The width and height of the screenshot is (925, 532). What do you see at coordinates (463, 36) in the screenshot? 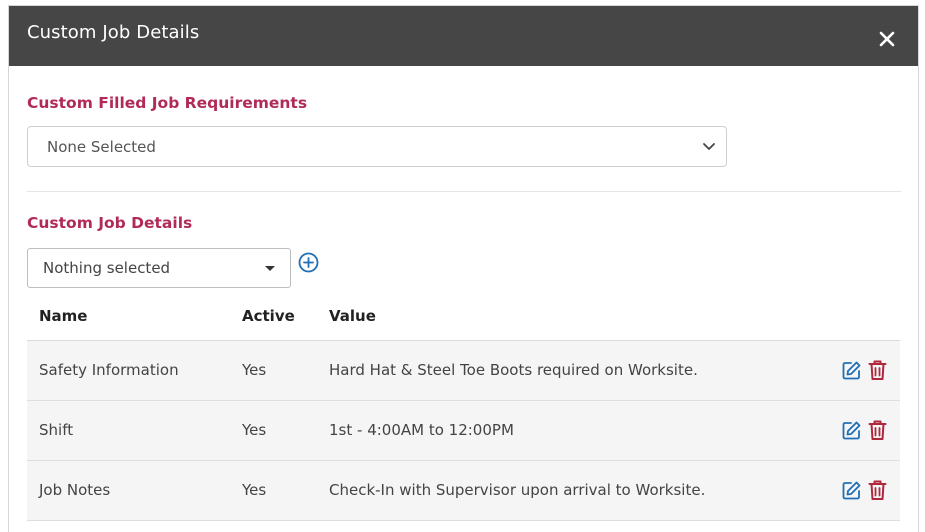
I see `modal-header: Custom Job Details` at bounding box center [463, 36].